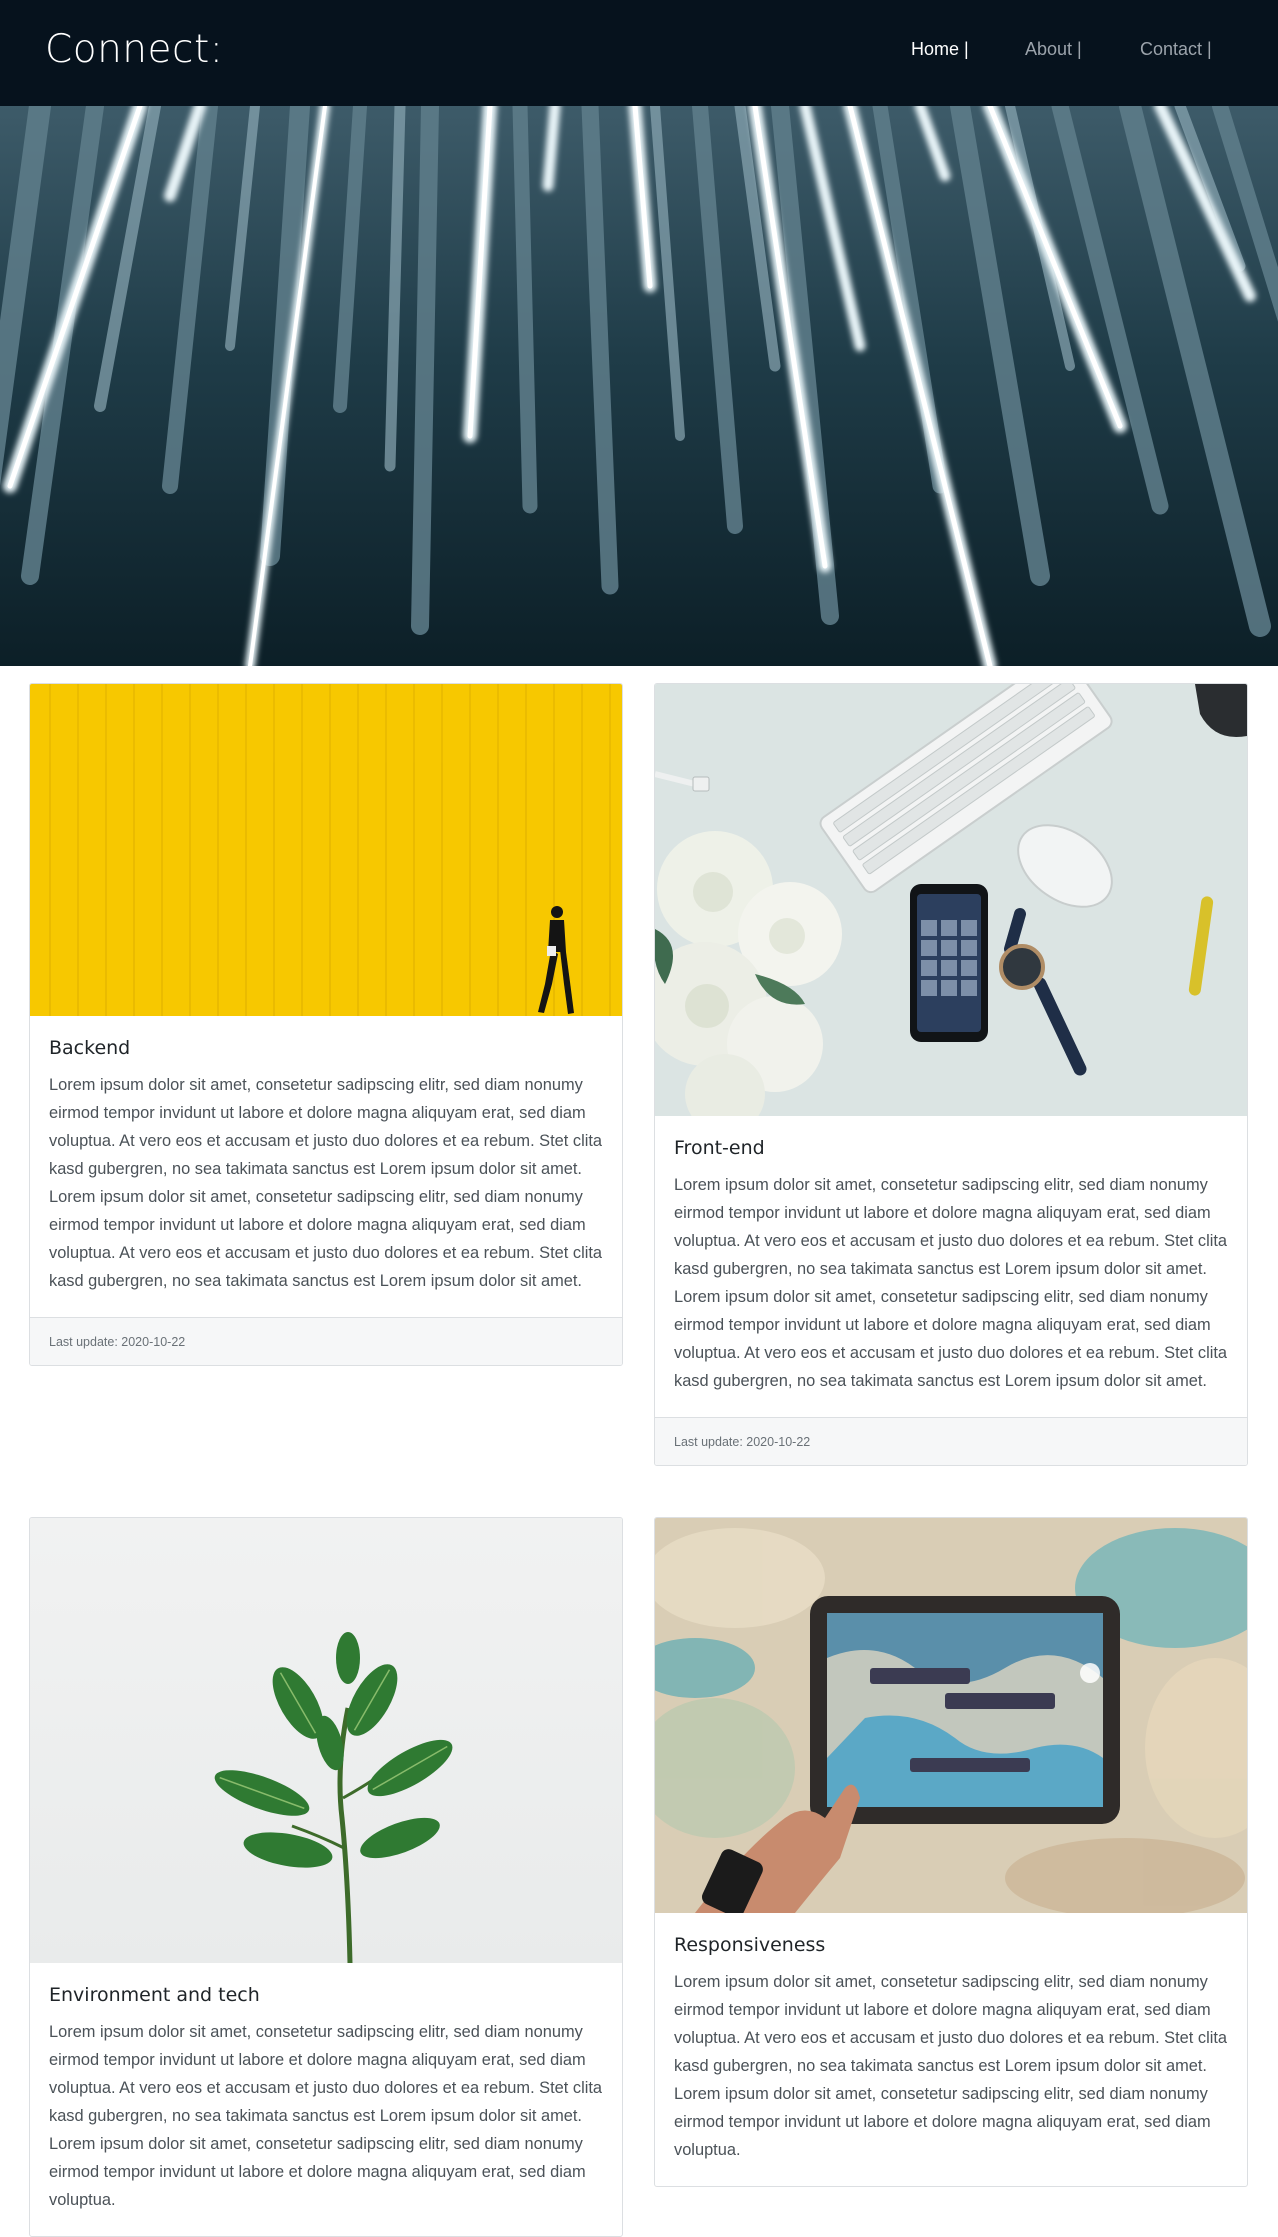 This screenshot has width=1278, height=2237. I want to click on nav-link-contact: Contact |, so click(1176, 49).